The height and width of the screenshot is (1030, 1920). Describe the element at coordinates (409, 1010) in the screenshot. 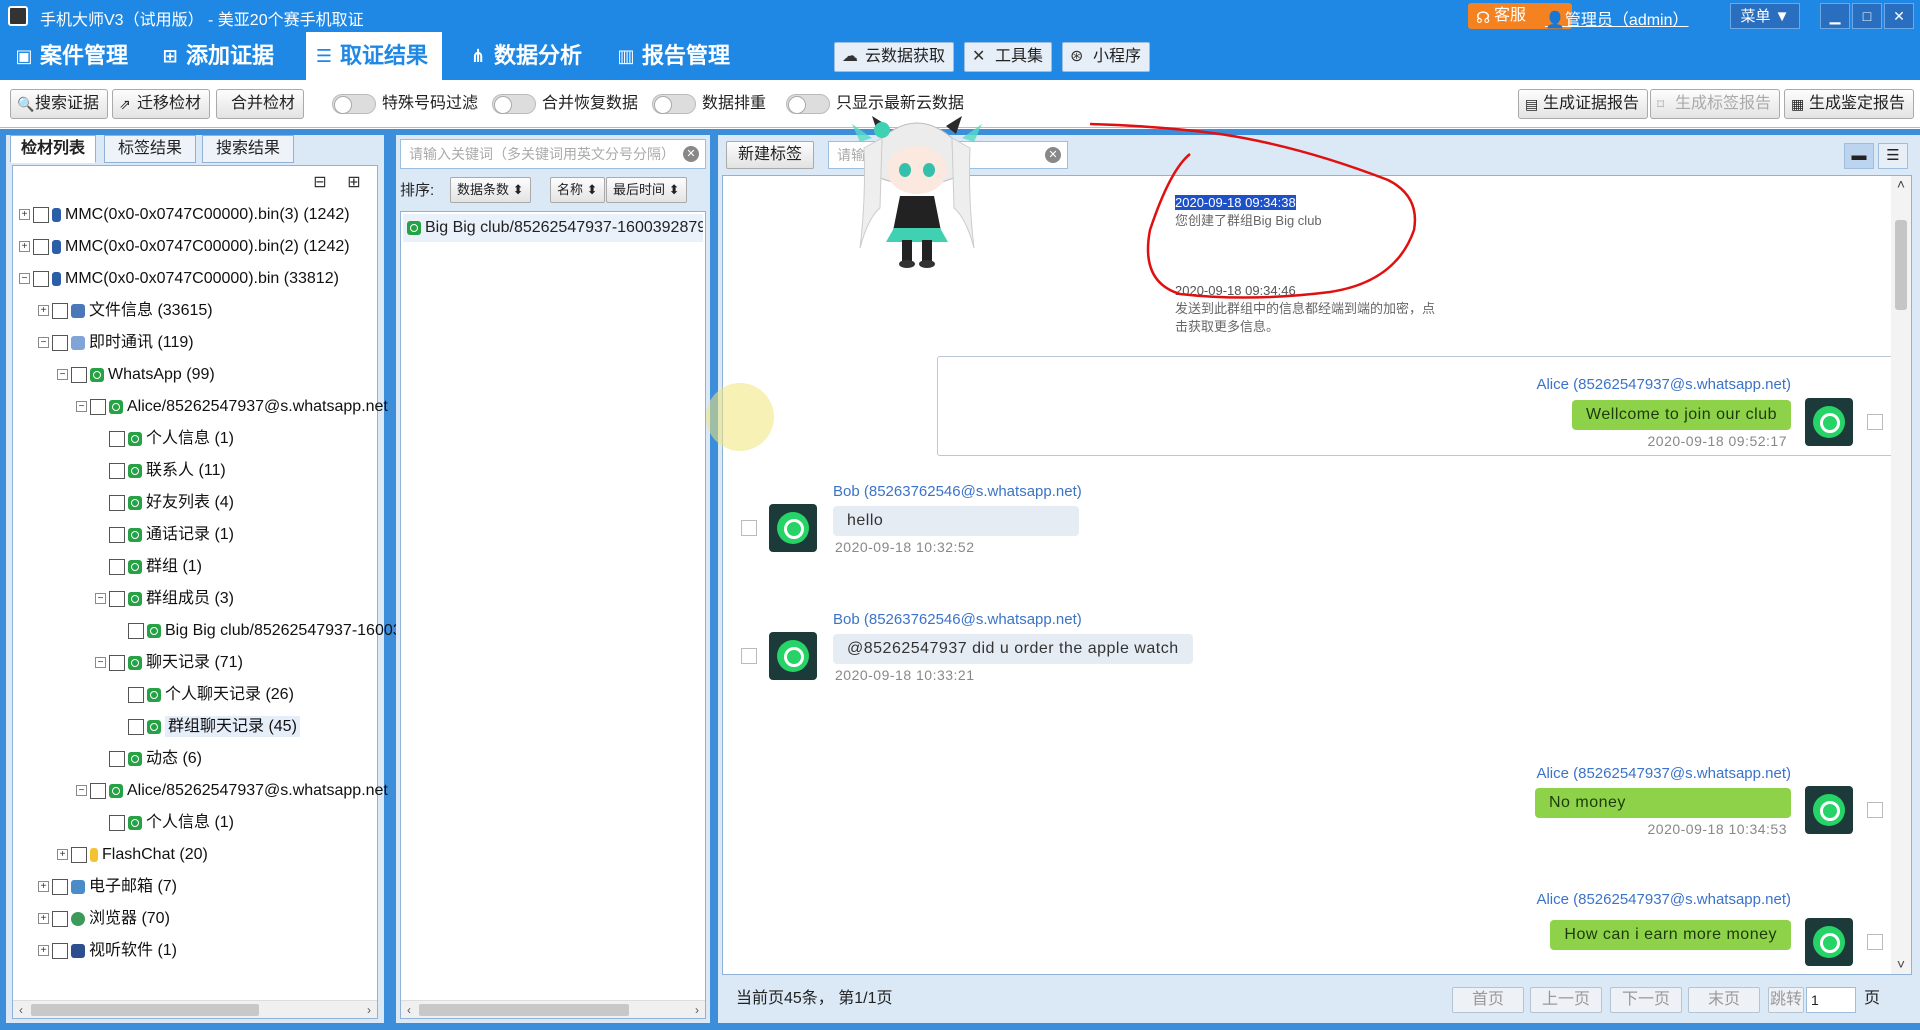

I see `scroll-left-icon: ‹` at that location.